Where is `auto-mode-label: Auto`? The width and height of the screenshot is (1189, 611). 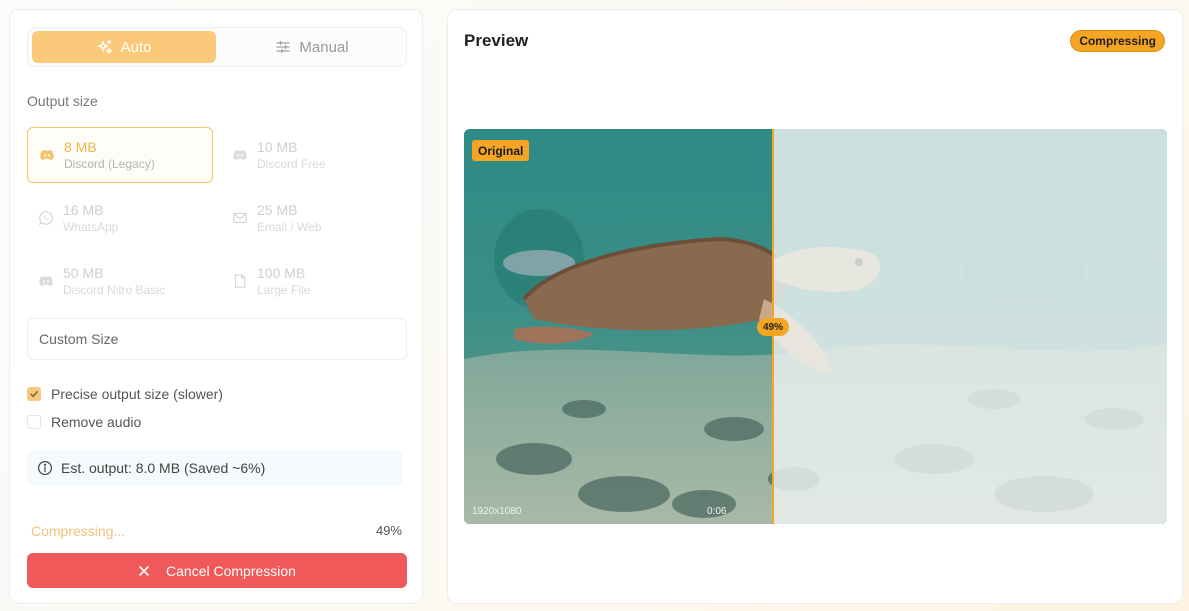
auto-mode-label: Auto is located at coordinates (136, 47).